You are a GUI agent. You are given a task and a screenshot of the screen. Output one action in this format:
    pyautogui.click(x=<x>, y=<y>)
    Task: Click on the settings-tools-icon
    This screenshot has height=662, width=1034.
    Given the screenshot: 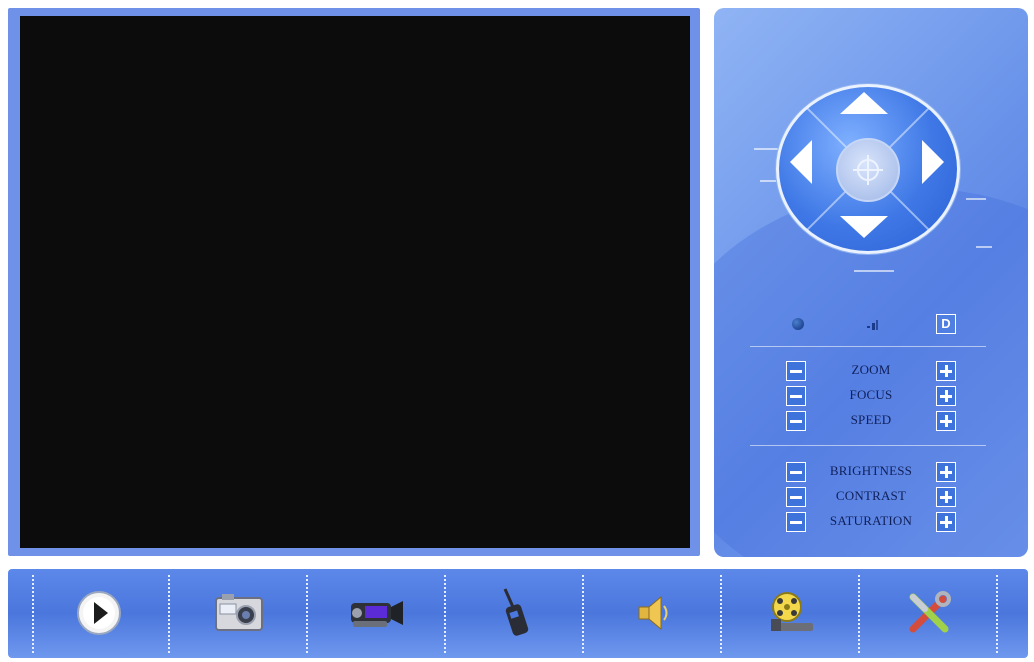 What is the action you would take?
    pyautogui.click(x=930, y=612)
    